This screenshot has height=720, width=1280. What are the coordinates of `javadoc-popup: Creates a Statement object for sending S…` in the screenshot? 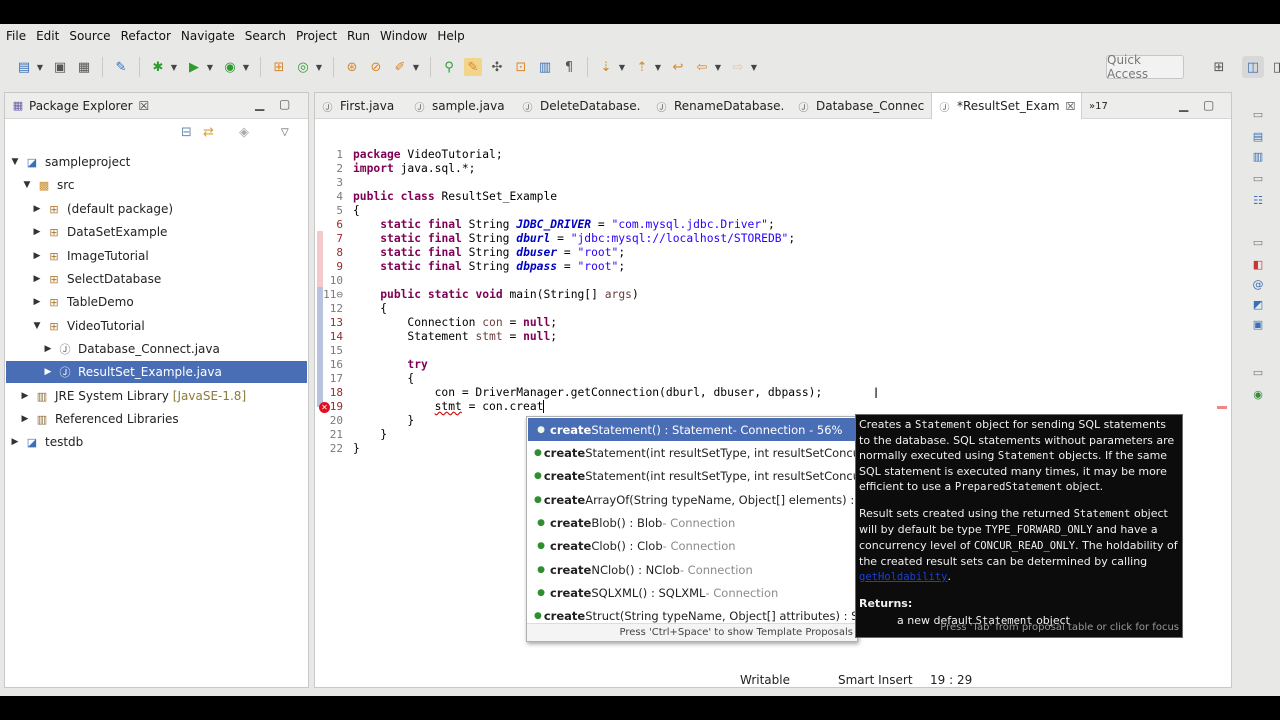 It's located at (1019, 526).